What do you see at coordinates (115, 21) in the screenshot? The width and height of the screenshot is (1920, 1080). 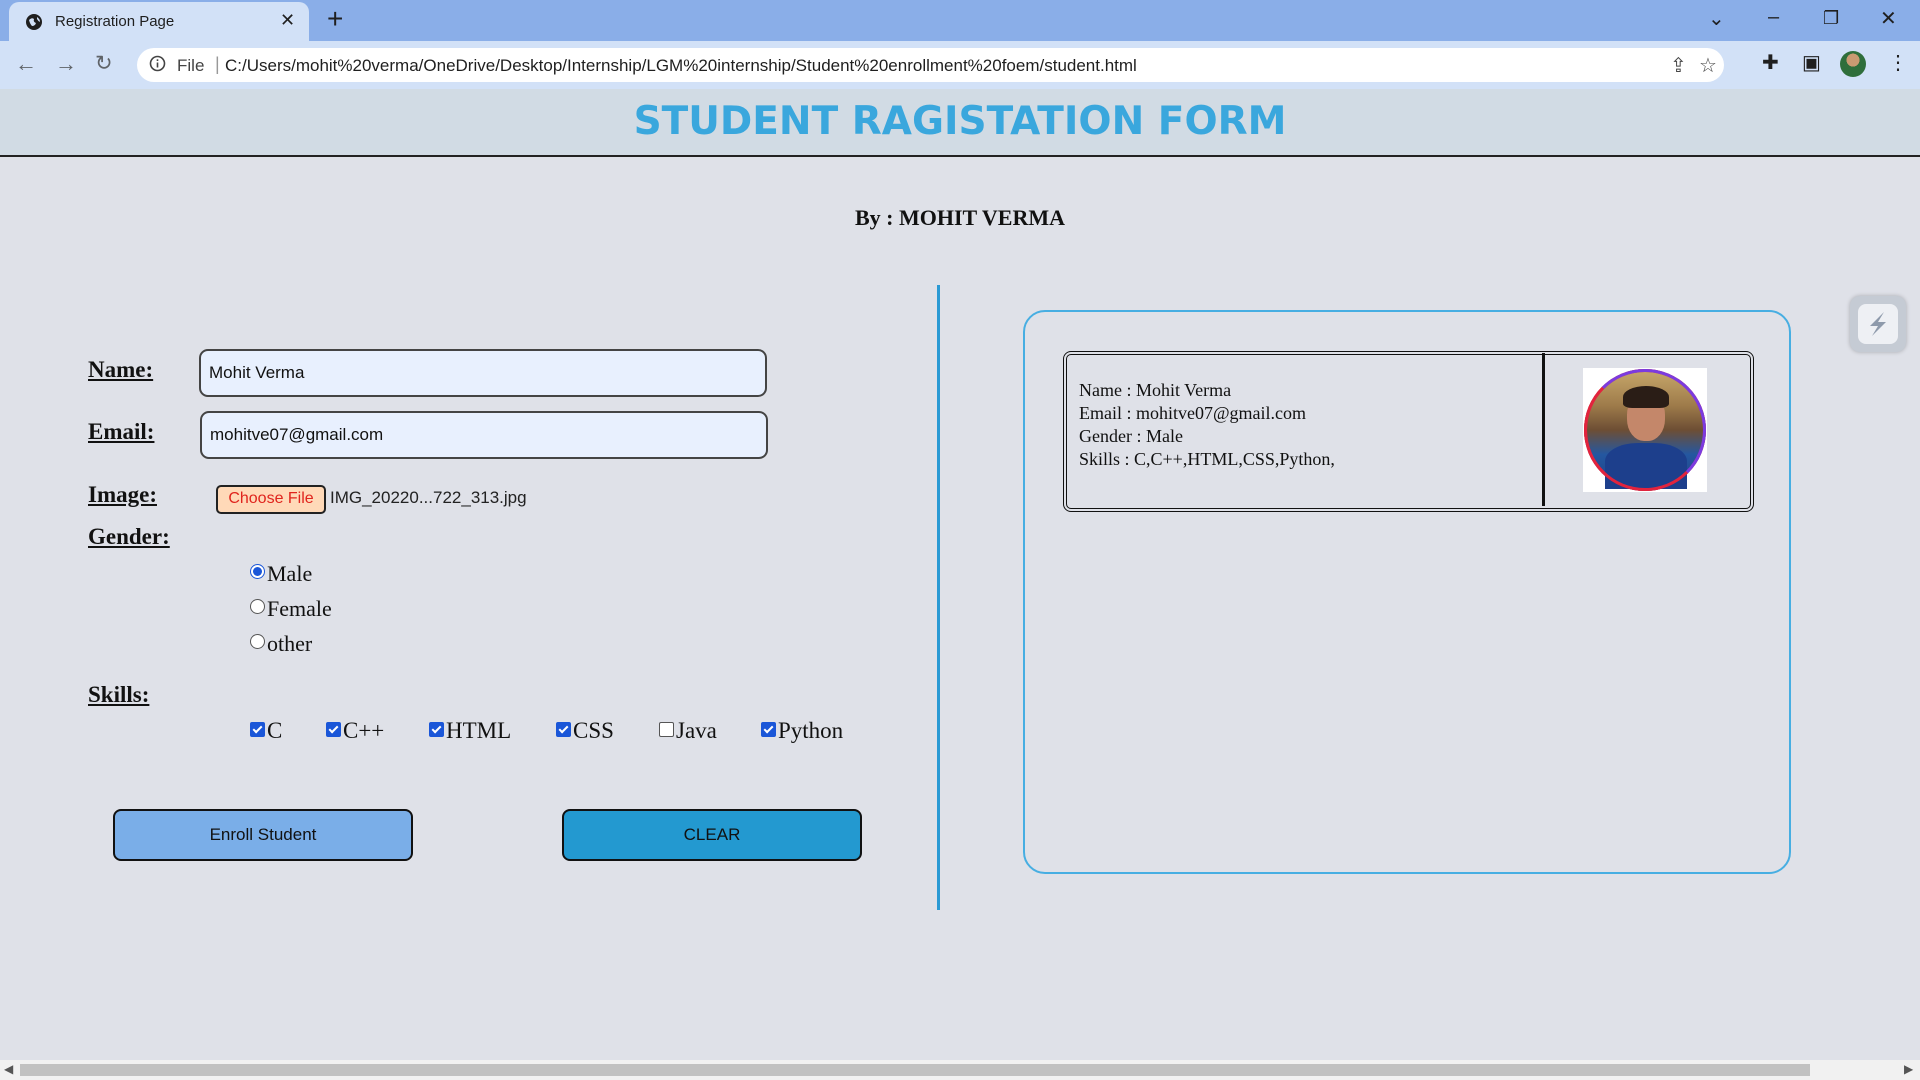 I see `tab-title: Registration Page` at bounding box center [115, 21].